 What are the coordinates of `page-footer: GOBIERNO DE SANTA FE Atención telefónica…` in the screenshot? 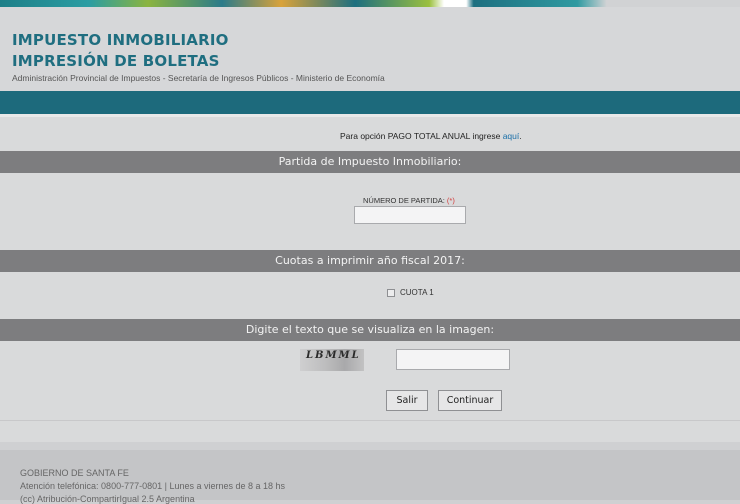 It's located at (370, 477).